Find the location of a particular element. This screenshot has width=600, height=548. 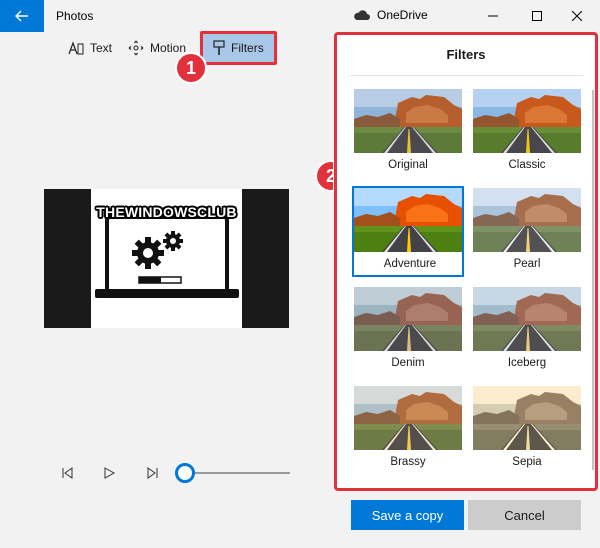

back-arrow-icon is located at coordinates (21, 16).